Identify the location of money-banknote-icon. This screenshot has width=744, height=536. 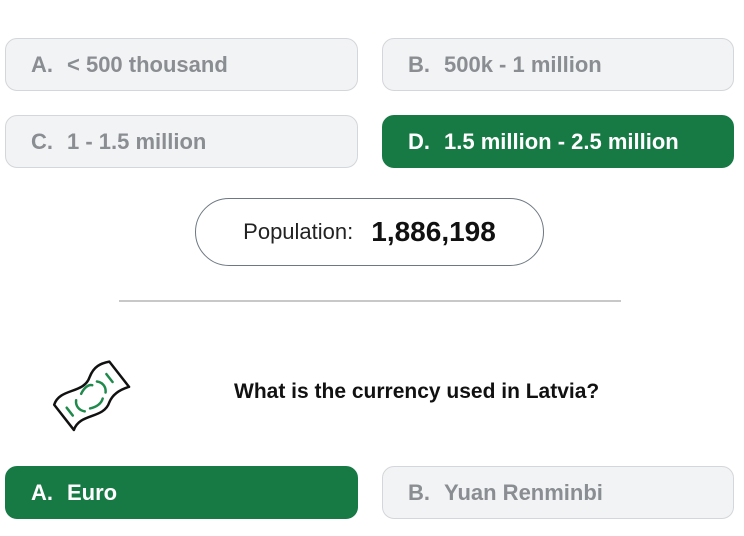
(91, 395).